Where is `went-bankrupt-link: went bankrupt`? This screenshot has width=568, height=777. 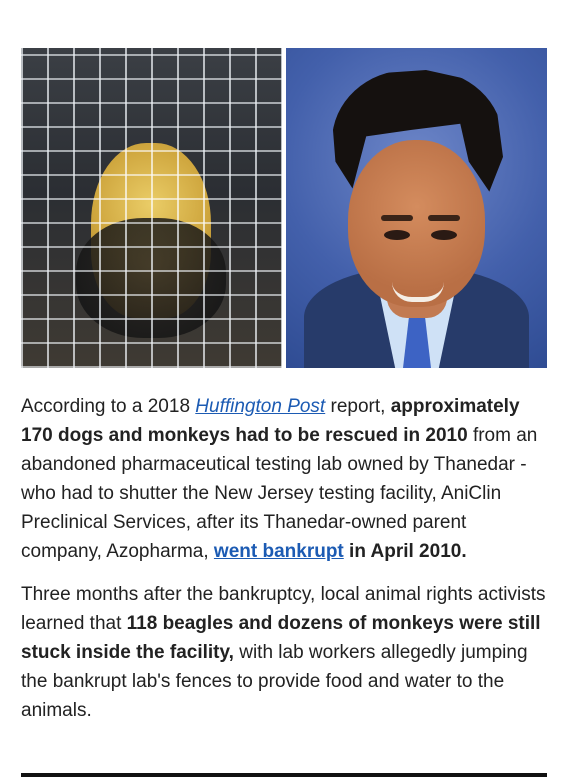
went-bankrupt-link: went bankrupt is located at coordinates (279, 551).